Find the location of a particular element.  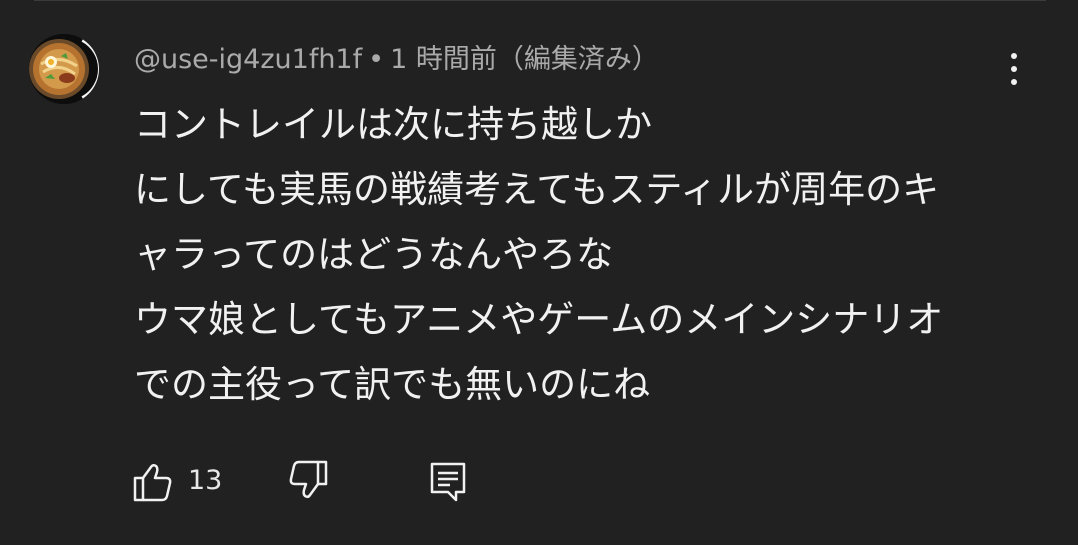

like-button is located at coordinates (152, 481).